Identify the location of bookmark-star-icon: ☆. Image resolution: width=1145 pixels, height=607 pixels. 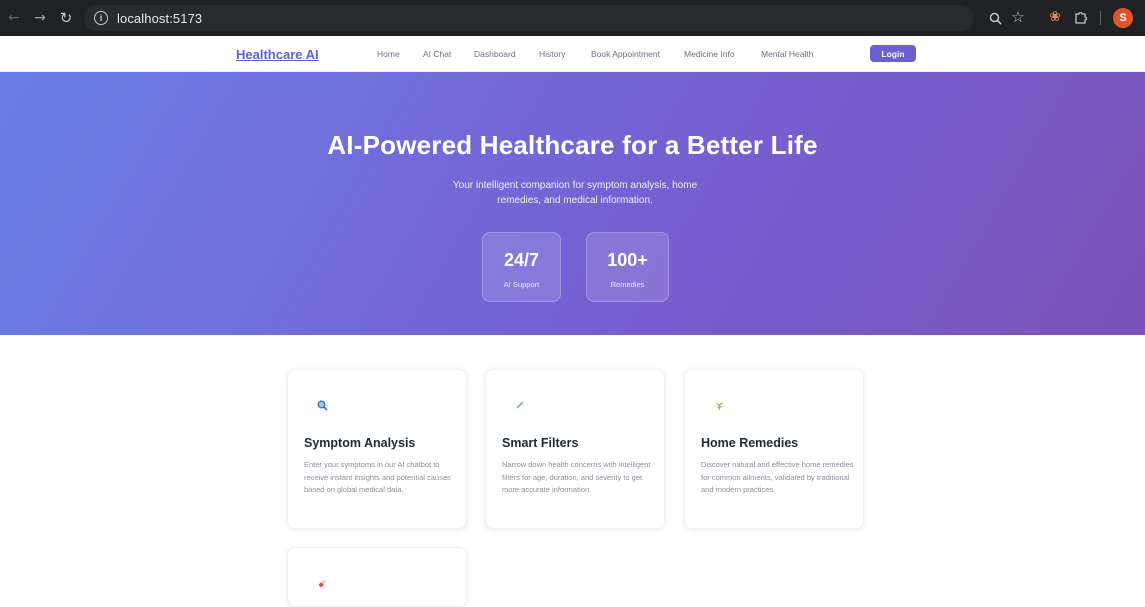
(1018, 17).